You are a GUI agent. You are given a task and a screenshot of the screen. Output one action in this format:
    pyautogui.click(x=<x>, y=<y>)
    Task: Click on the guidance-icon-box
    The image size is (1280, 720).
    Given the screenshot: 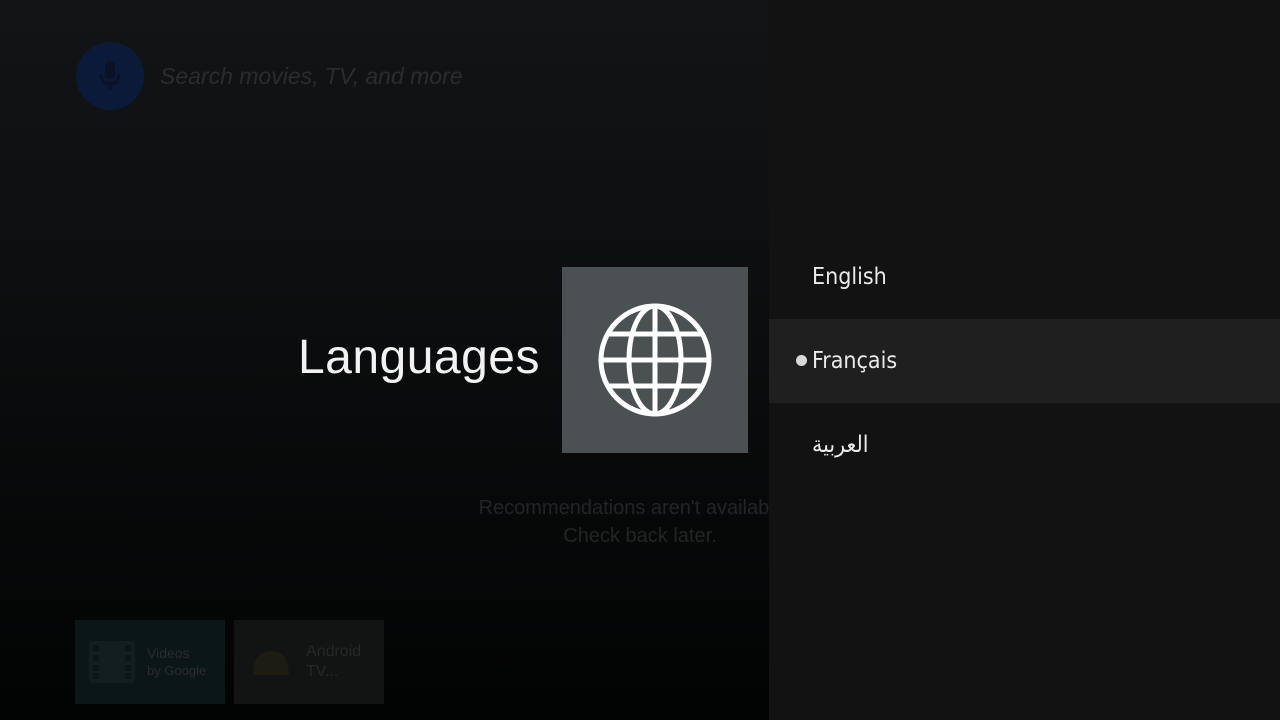 What is the action you would take?
    pyautogui.click(x=655, y=360)
    